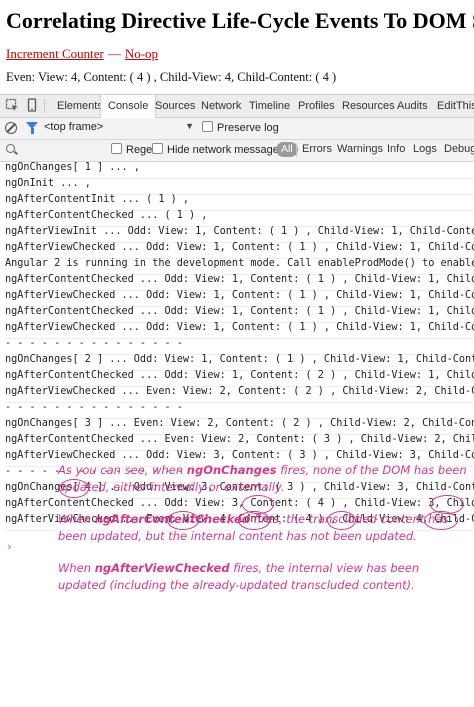 The height and width of the screenshot is (707, 474). I want to click on console-line: ngAfterContentChecked ... ( 1 ) ,, so click(239, 218).